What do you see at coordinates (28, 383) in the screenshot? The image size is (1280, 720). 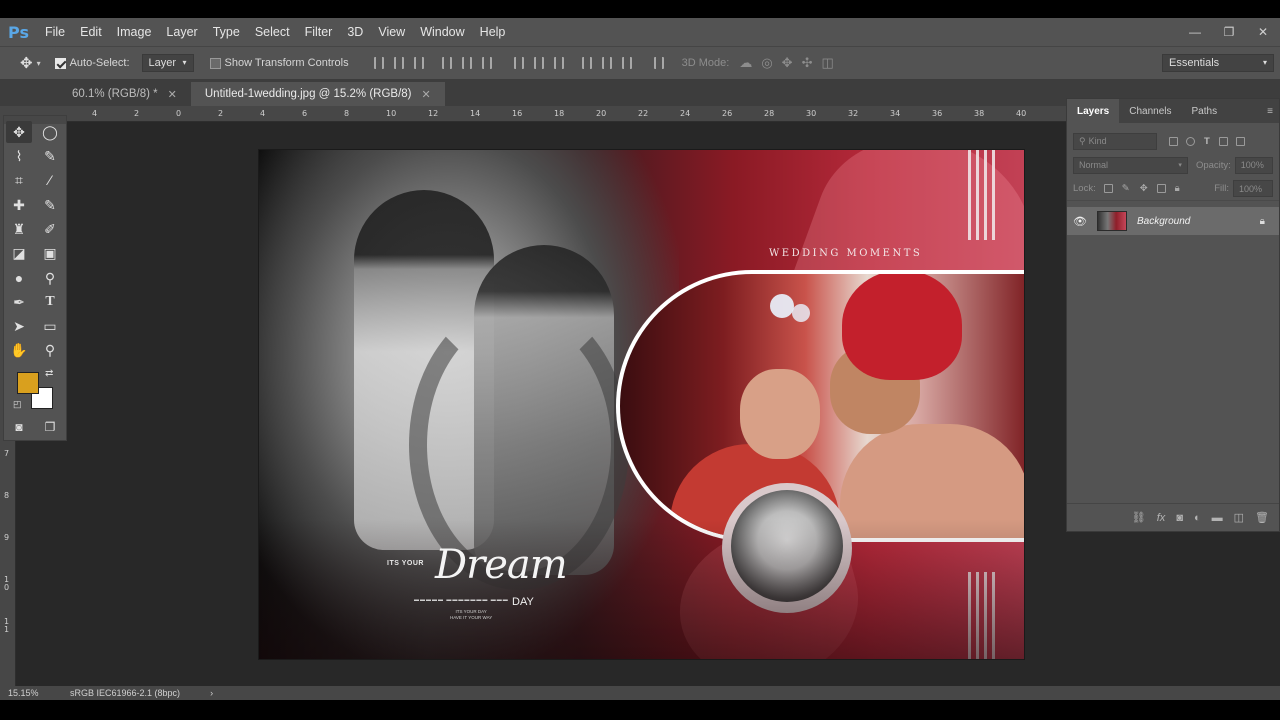 I see `foreground-color-swatch` at bounding box center [28, 383].